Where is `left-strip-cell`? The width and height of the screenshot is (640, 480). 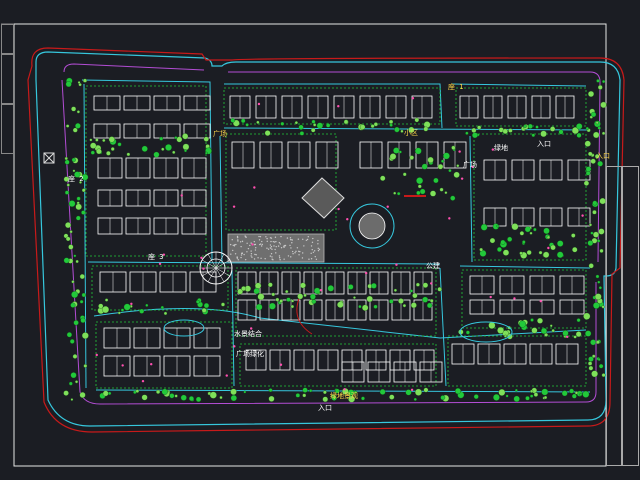
left-strip-cell is located at coordinates (7, 79).